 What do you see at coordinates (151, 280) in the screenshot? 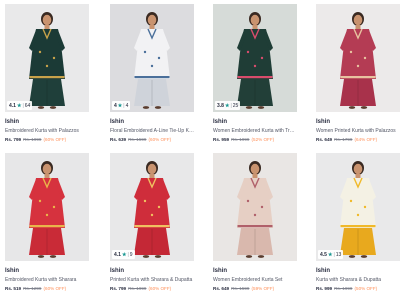
I see `product-name: Printed Kurta with Sharara & Dupatta` at bounding box center [151, 280].